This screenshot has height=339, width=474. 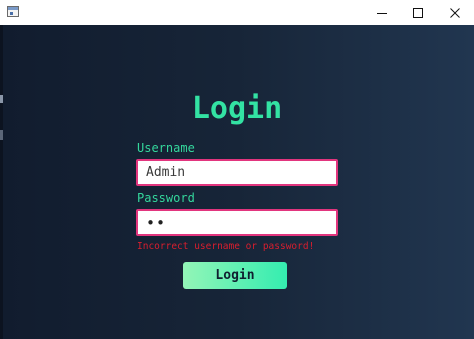 I want to click on minimize-icon, so click(x=381, y=13).